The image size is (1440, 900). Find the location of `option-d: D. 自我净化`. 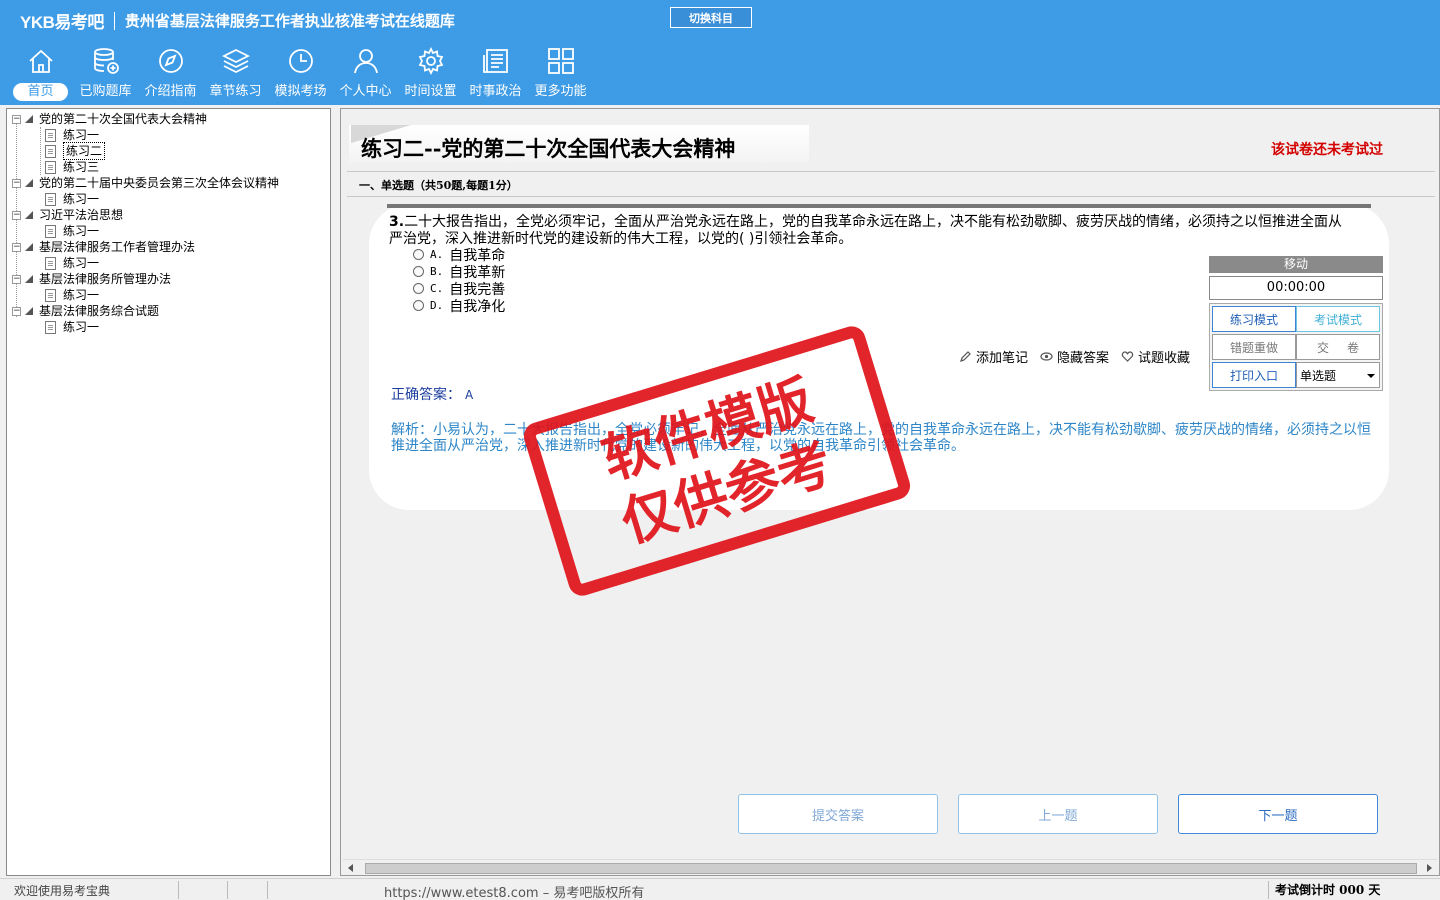

option-d: D. 自我净化 is located at coordinates (459, 306).